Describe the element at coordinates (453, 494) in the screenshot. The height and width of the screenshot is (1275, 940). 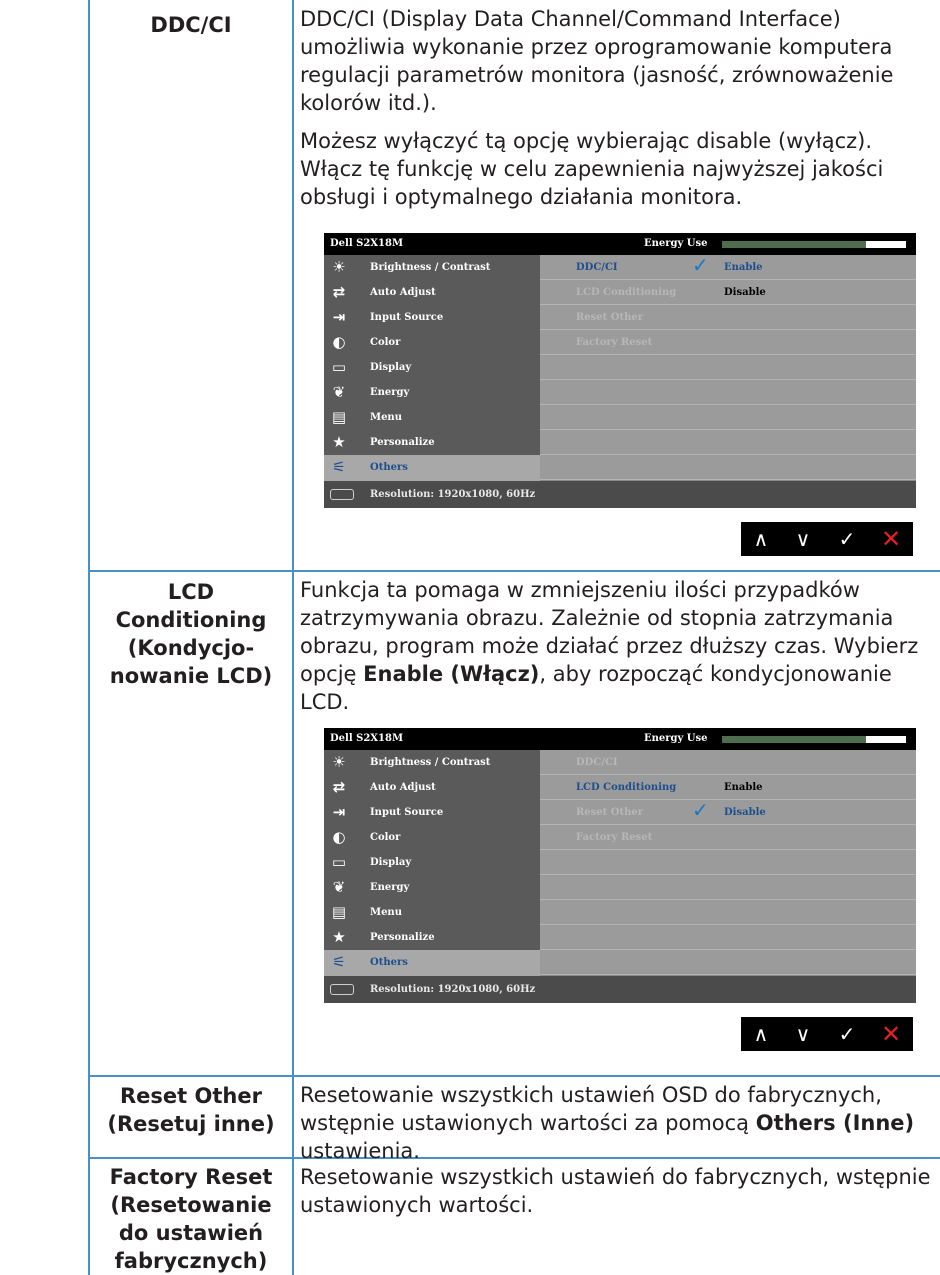
I see `resolution-text: Resolution: 1920x1080, 60Hz` at that location.